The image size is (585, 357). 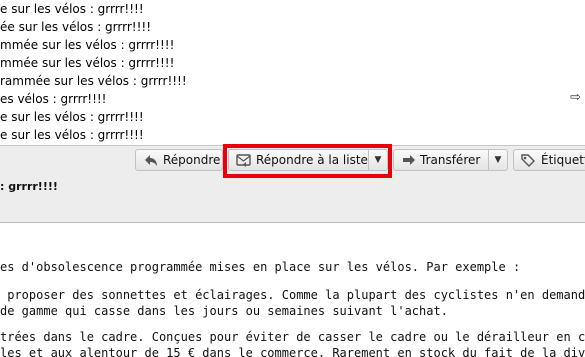 I want to click on forward-dropdown-icon: ▼, so click(x=497, y=160).